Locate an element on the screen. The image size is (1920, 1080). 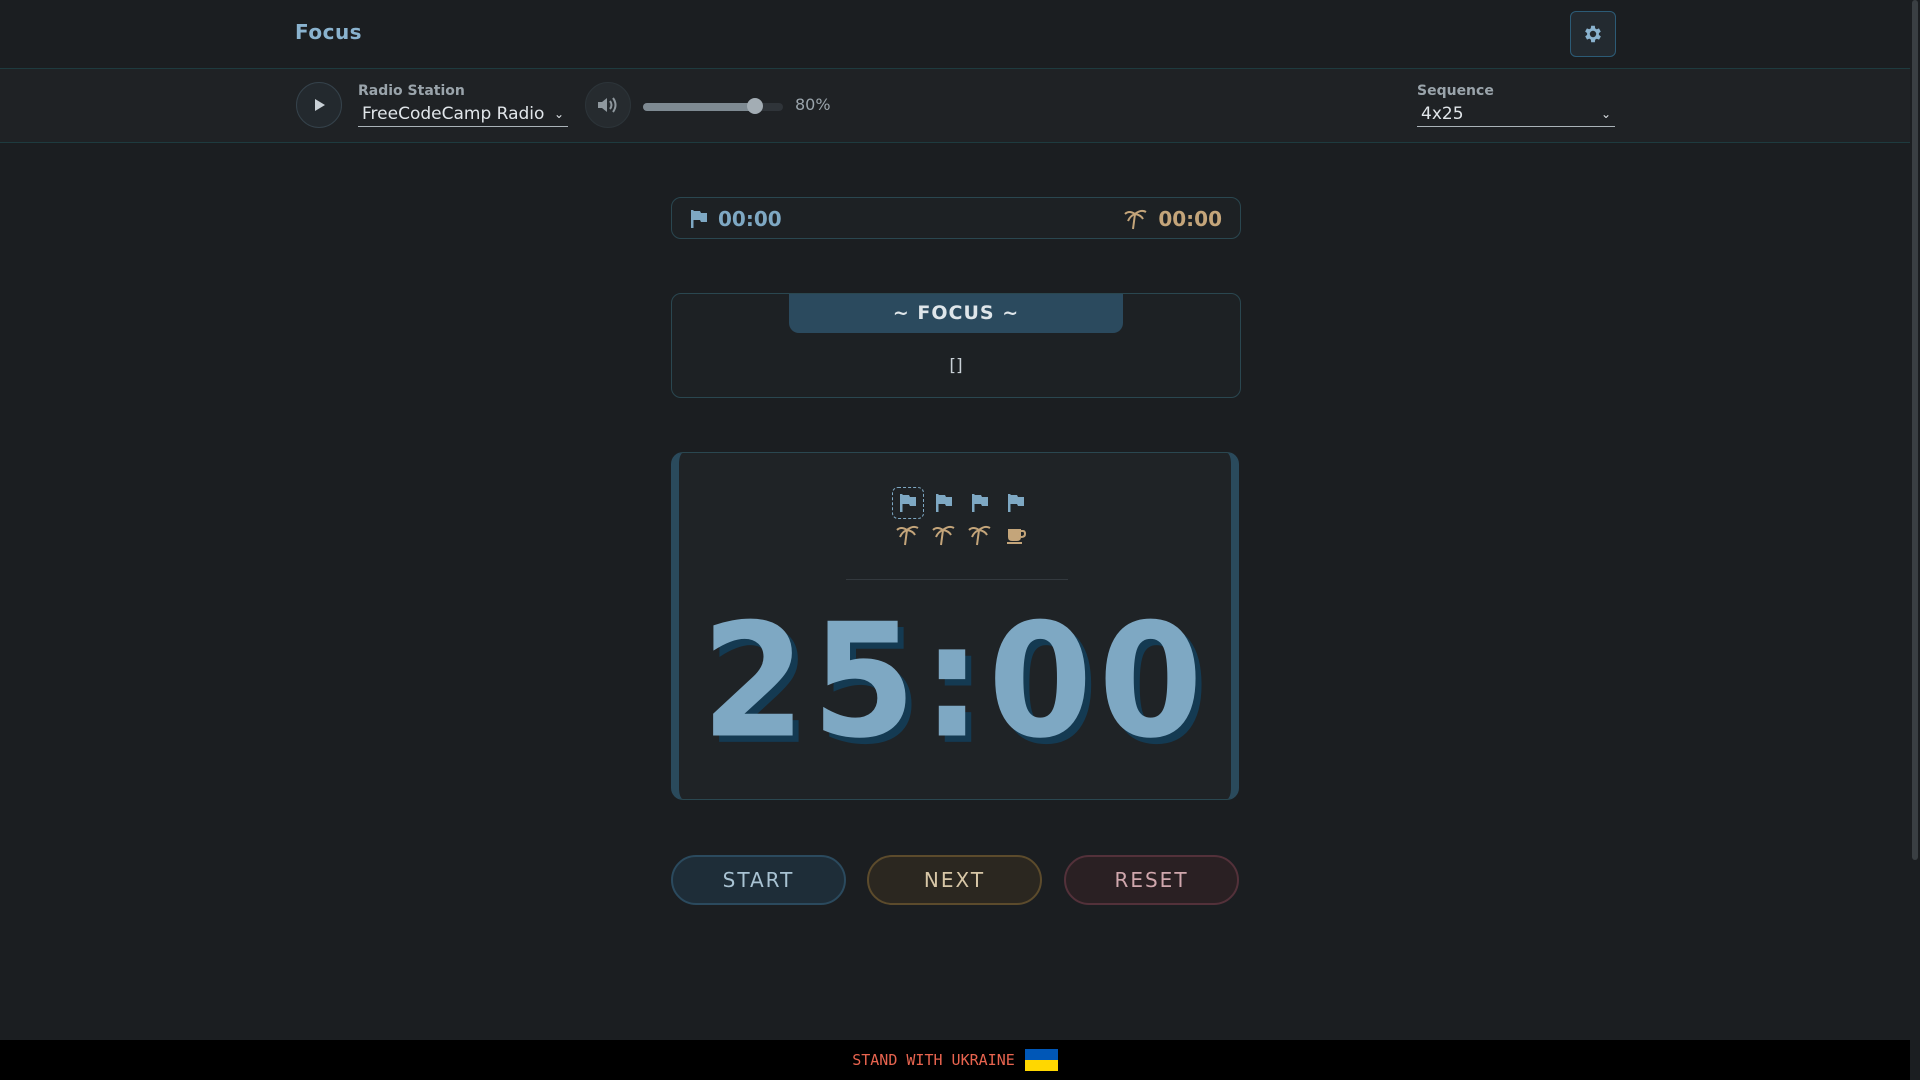
play-button is located at coordinates (319, 105).